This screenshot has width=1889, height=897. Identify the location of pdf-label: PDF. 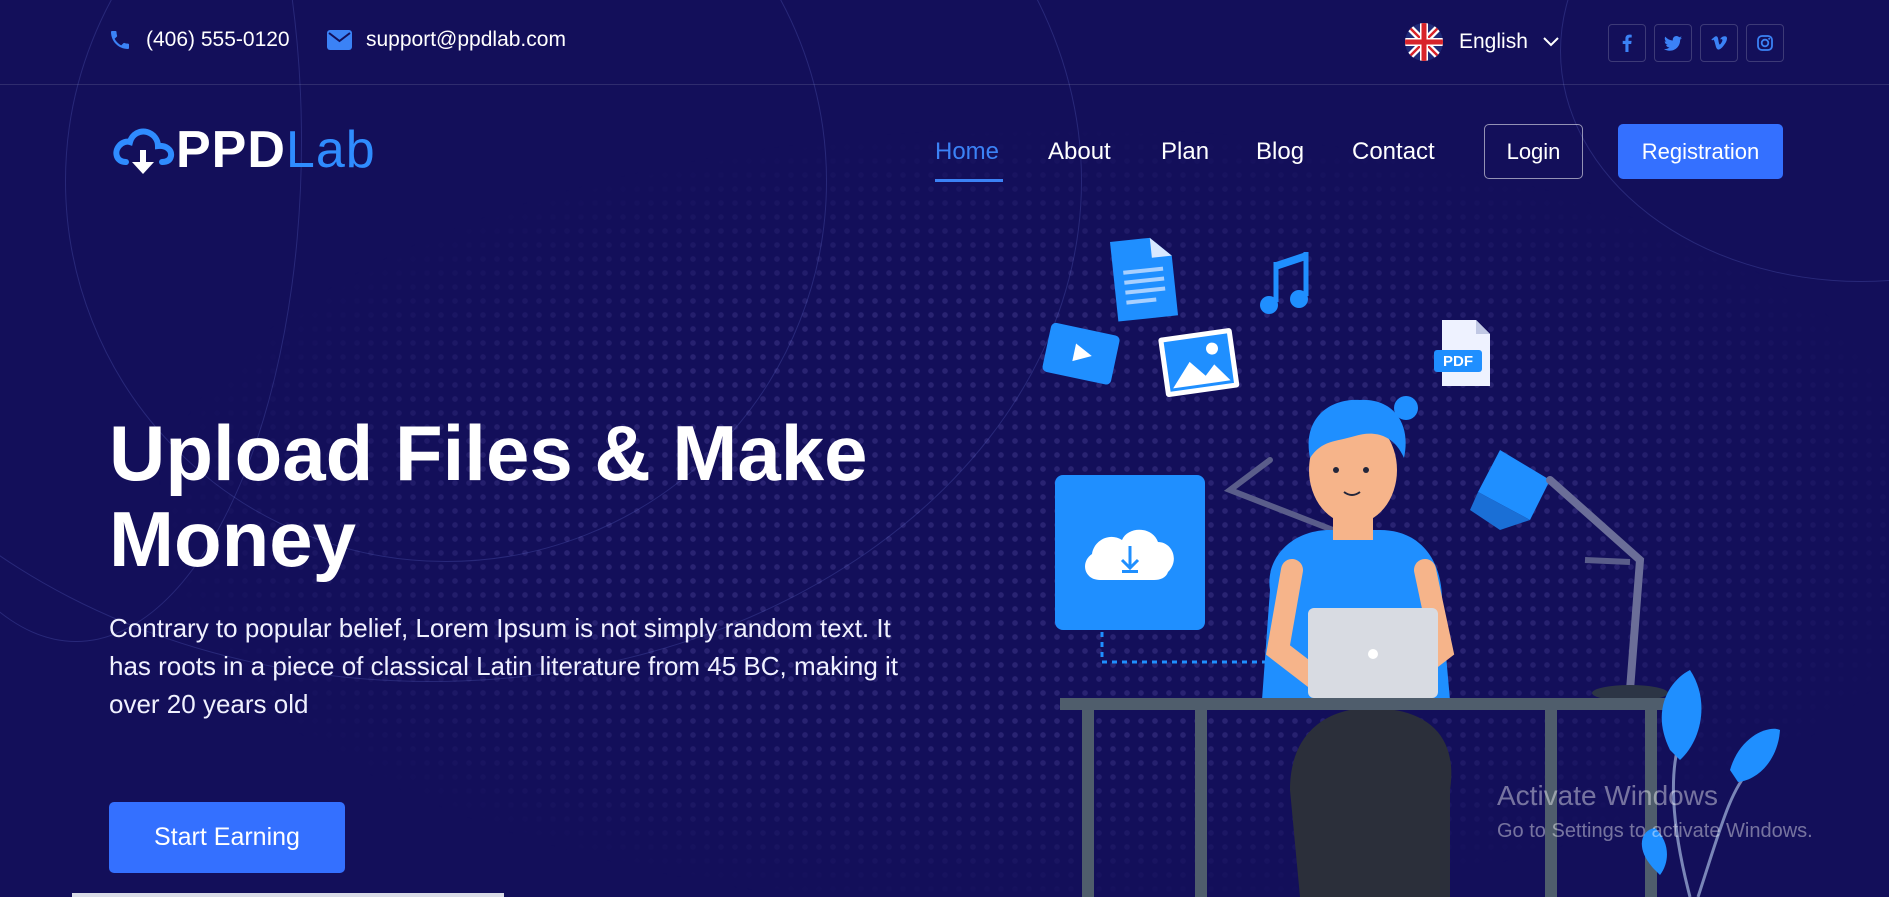
(1458, 361).